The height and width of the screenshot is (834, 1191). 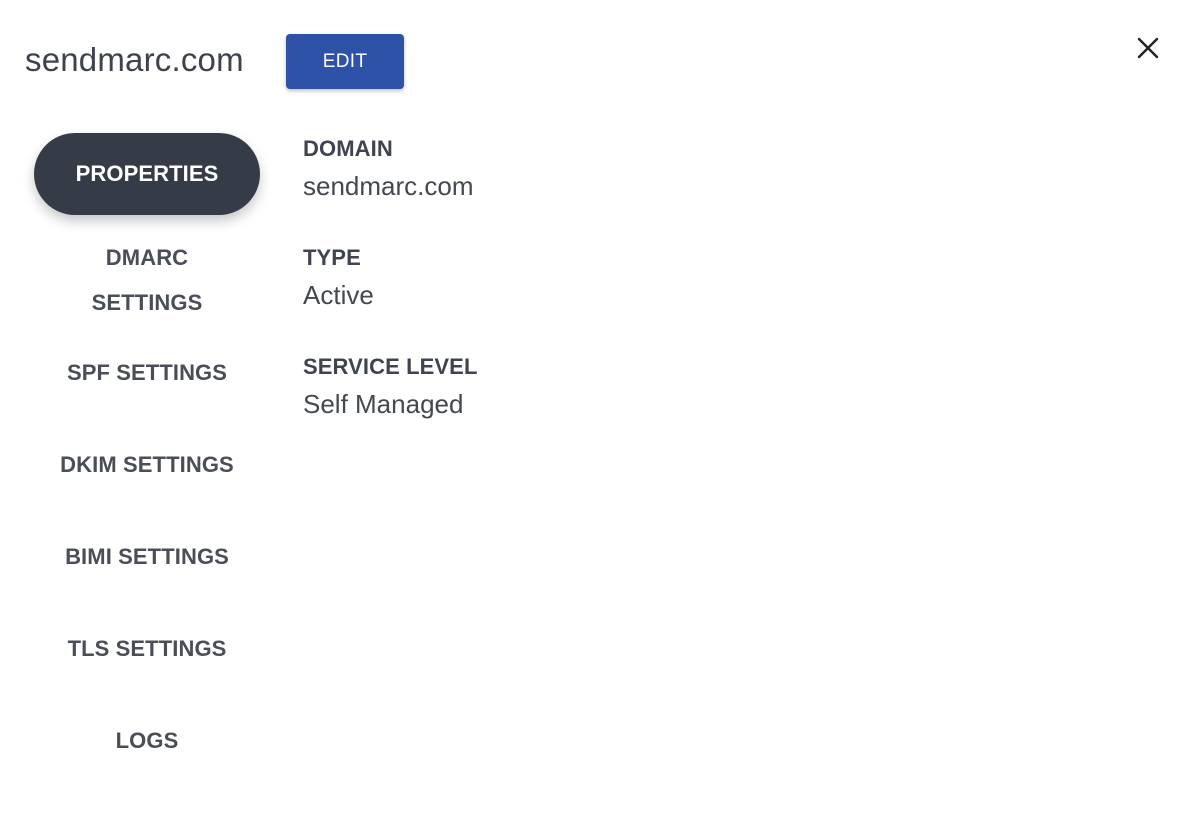 What do you see at coordinates (147, 280) in the screenshot?
I see `sidebar-item-dmarc-settings: DMARC SETTINGS` at bounding box center [147, 280].